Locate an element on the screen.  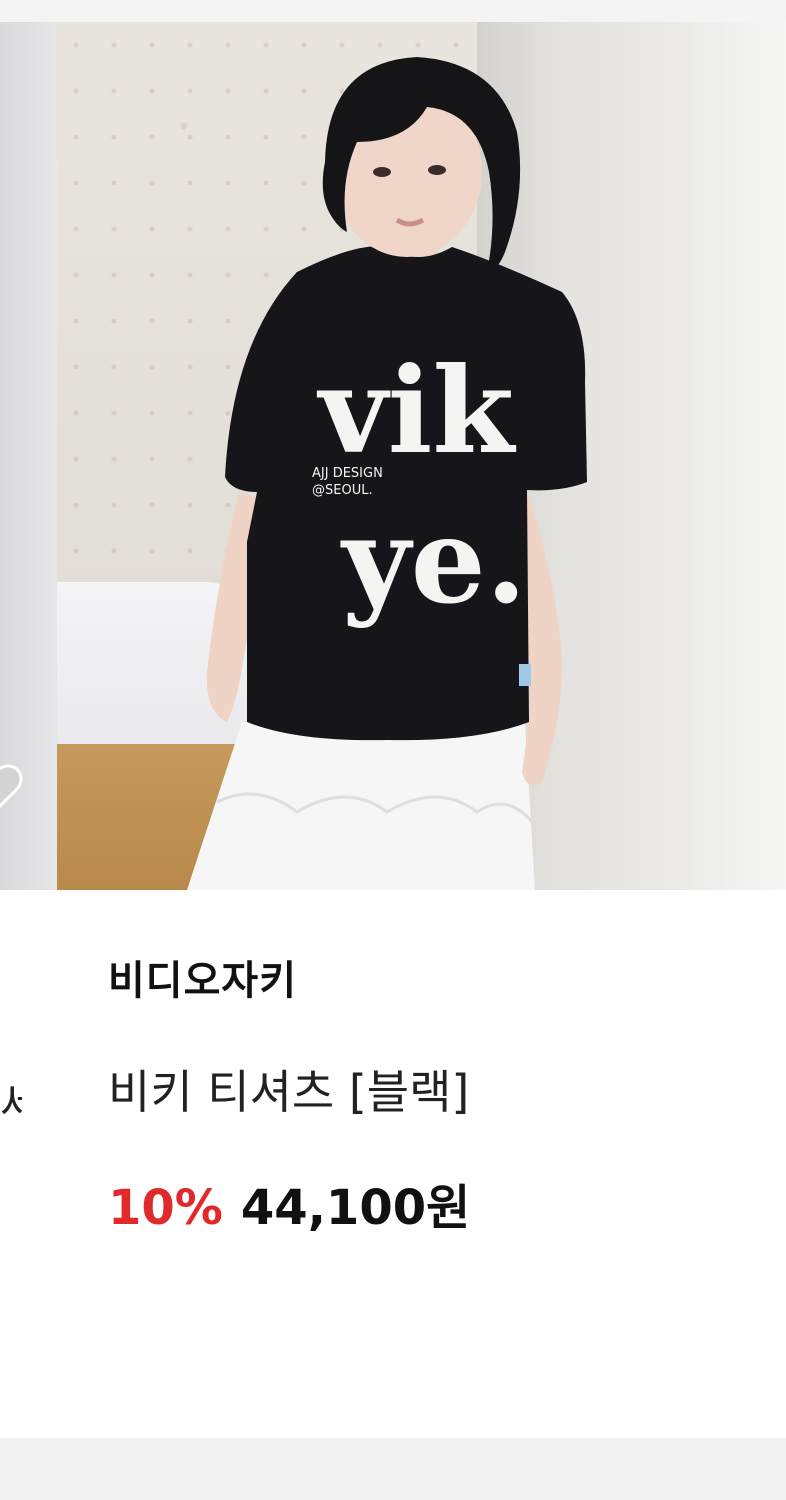
product-name: 비키 티셔츠 [블랙] is located at coordinates (288, 1089).